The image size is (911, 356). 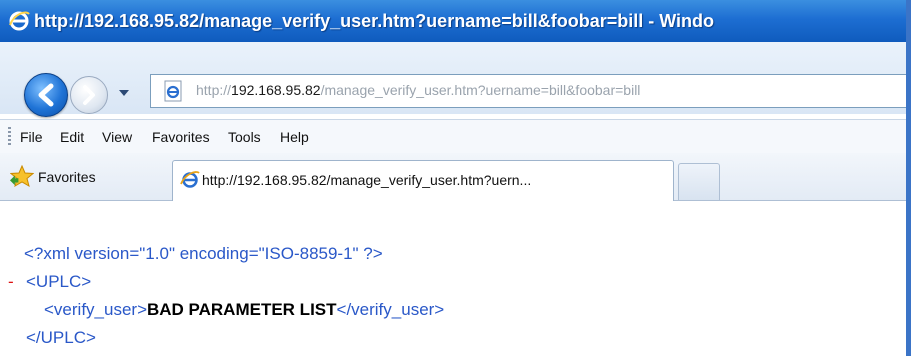 What do you see at coordinates (59, 281) in the screenshot?
I see `xml-root-open: <UPLC>` at bounding box center [59, 281].